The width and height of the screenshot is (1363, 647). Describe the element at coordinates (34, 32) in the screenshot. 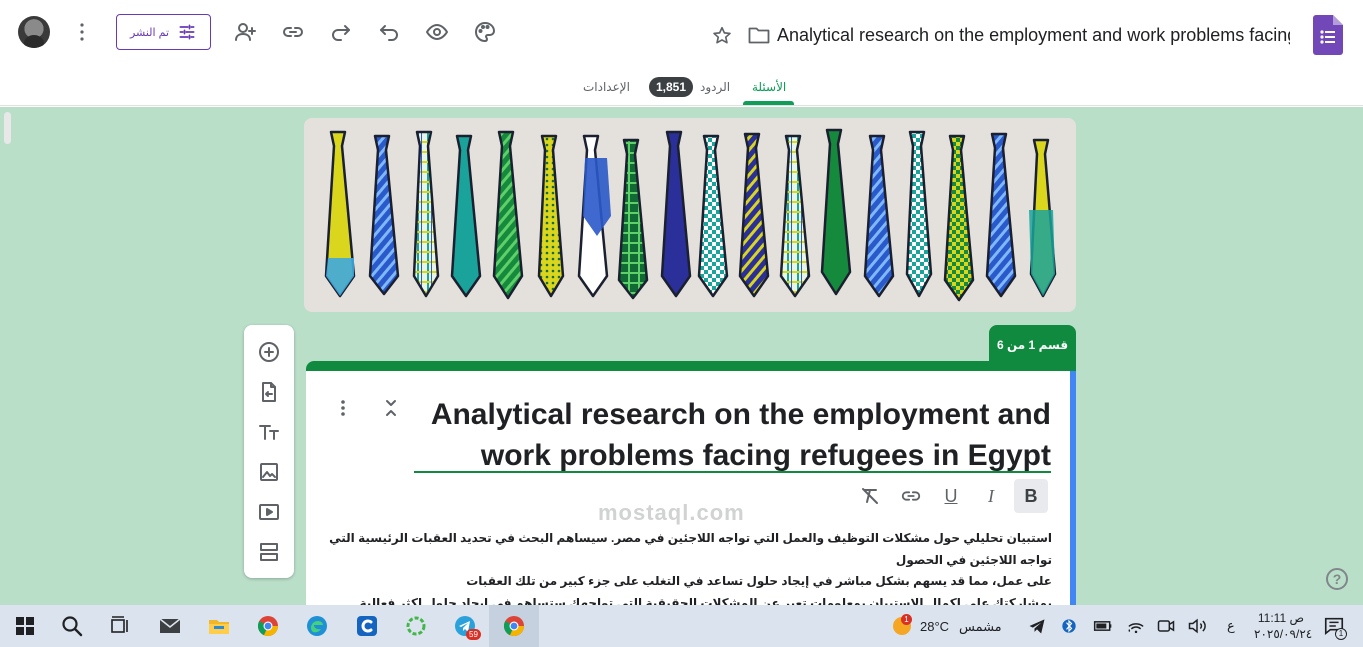

I see `avatar` at that location.